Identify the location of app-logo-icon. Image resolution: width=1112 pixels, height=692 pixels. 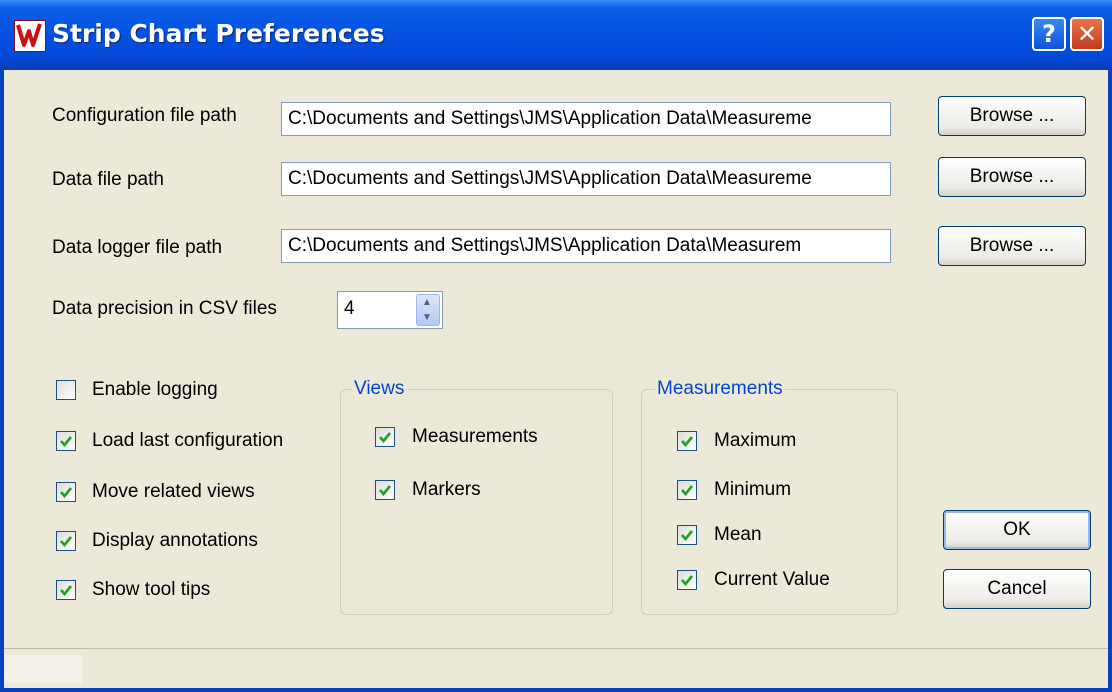
(30, 36).